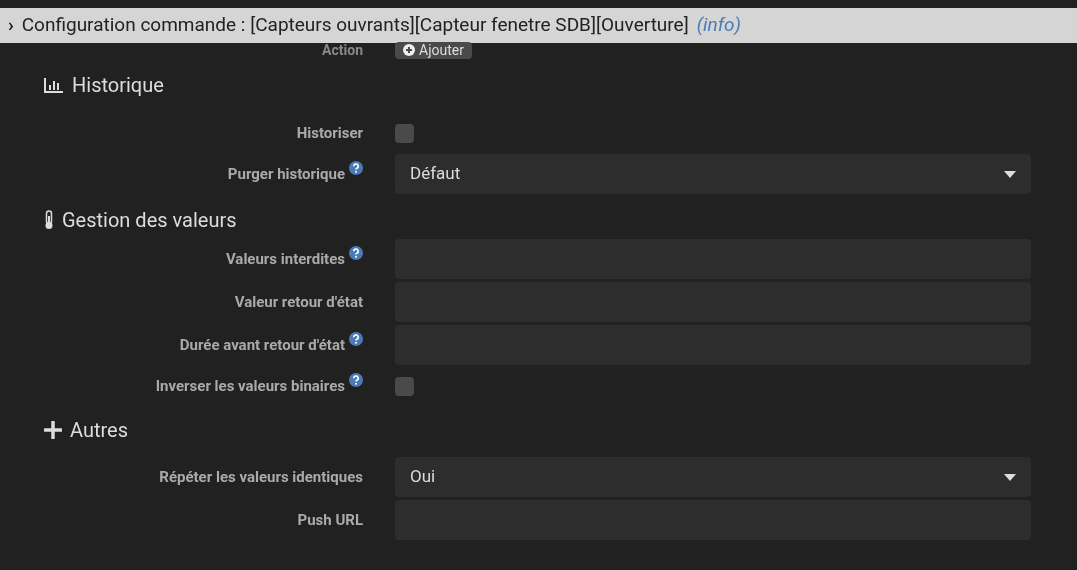 Image resolution: width=1077 pixels, height=570 pixels. I want to click on section-title: Historique, so click(118, 85).